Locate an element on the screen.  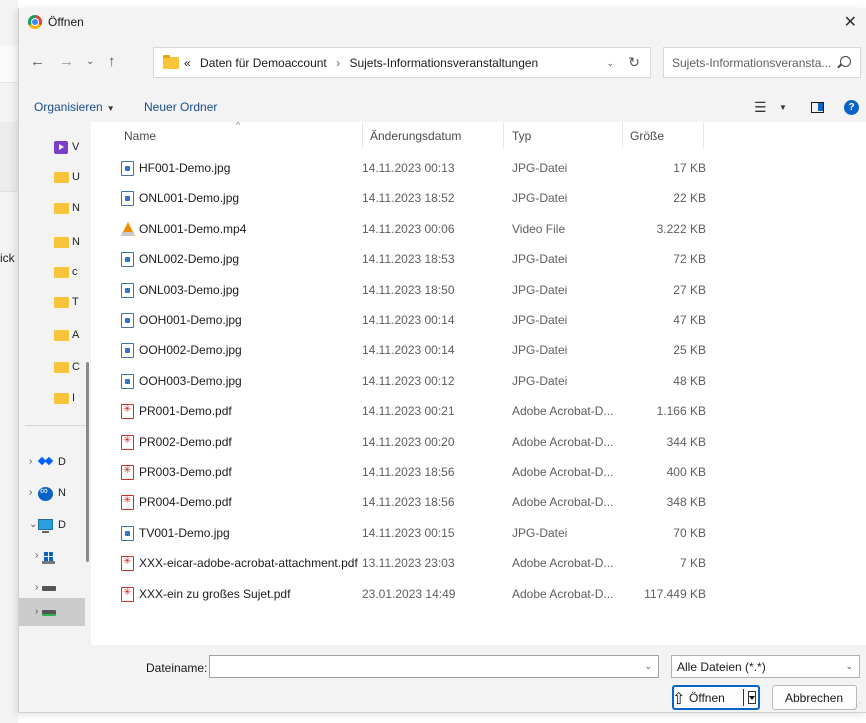
file-type-chevron-down-icon: ⌄ is located at coordinates (849, 666).